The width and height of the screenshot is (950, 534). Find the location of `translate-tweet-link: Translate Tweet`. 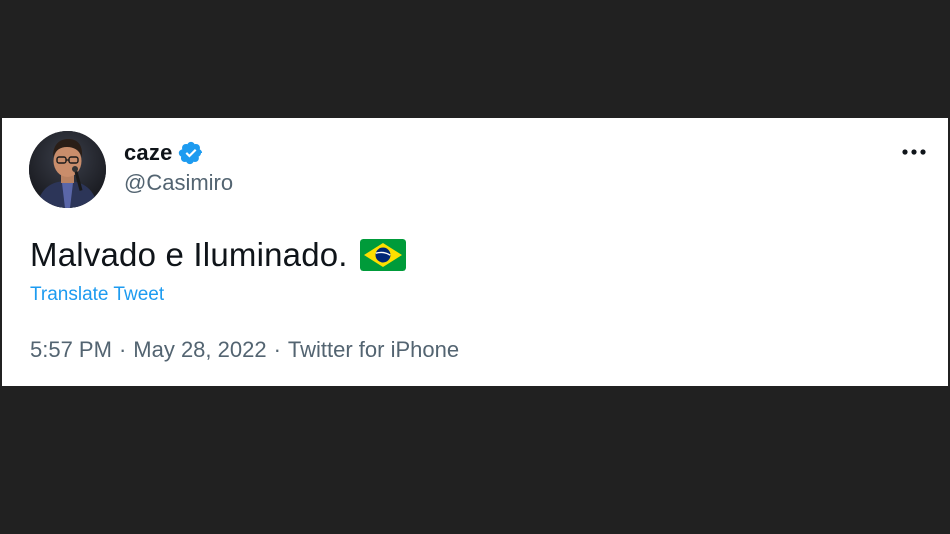

translate-tweet-link: Translate Tweet is located at coordinates (97, 295).